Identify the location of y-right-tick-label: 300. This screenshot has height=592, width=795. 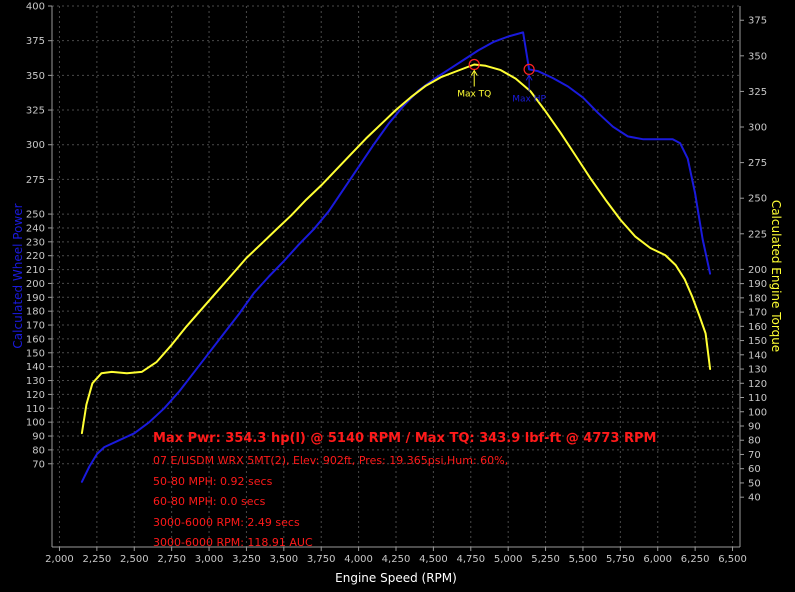
(757, 128).